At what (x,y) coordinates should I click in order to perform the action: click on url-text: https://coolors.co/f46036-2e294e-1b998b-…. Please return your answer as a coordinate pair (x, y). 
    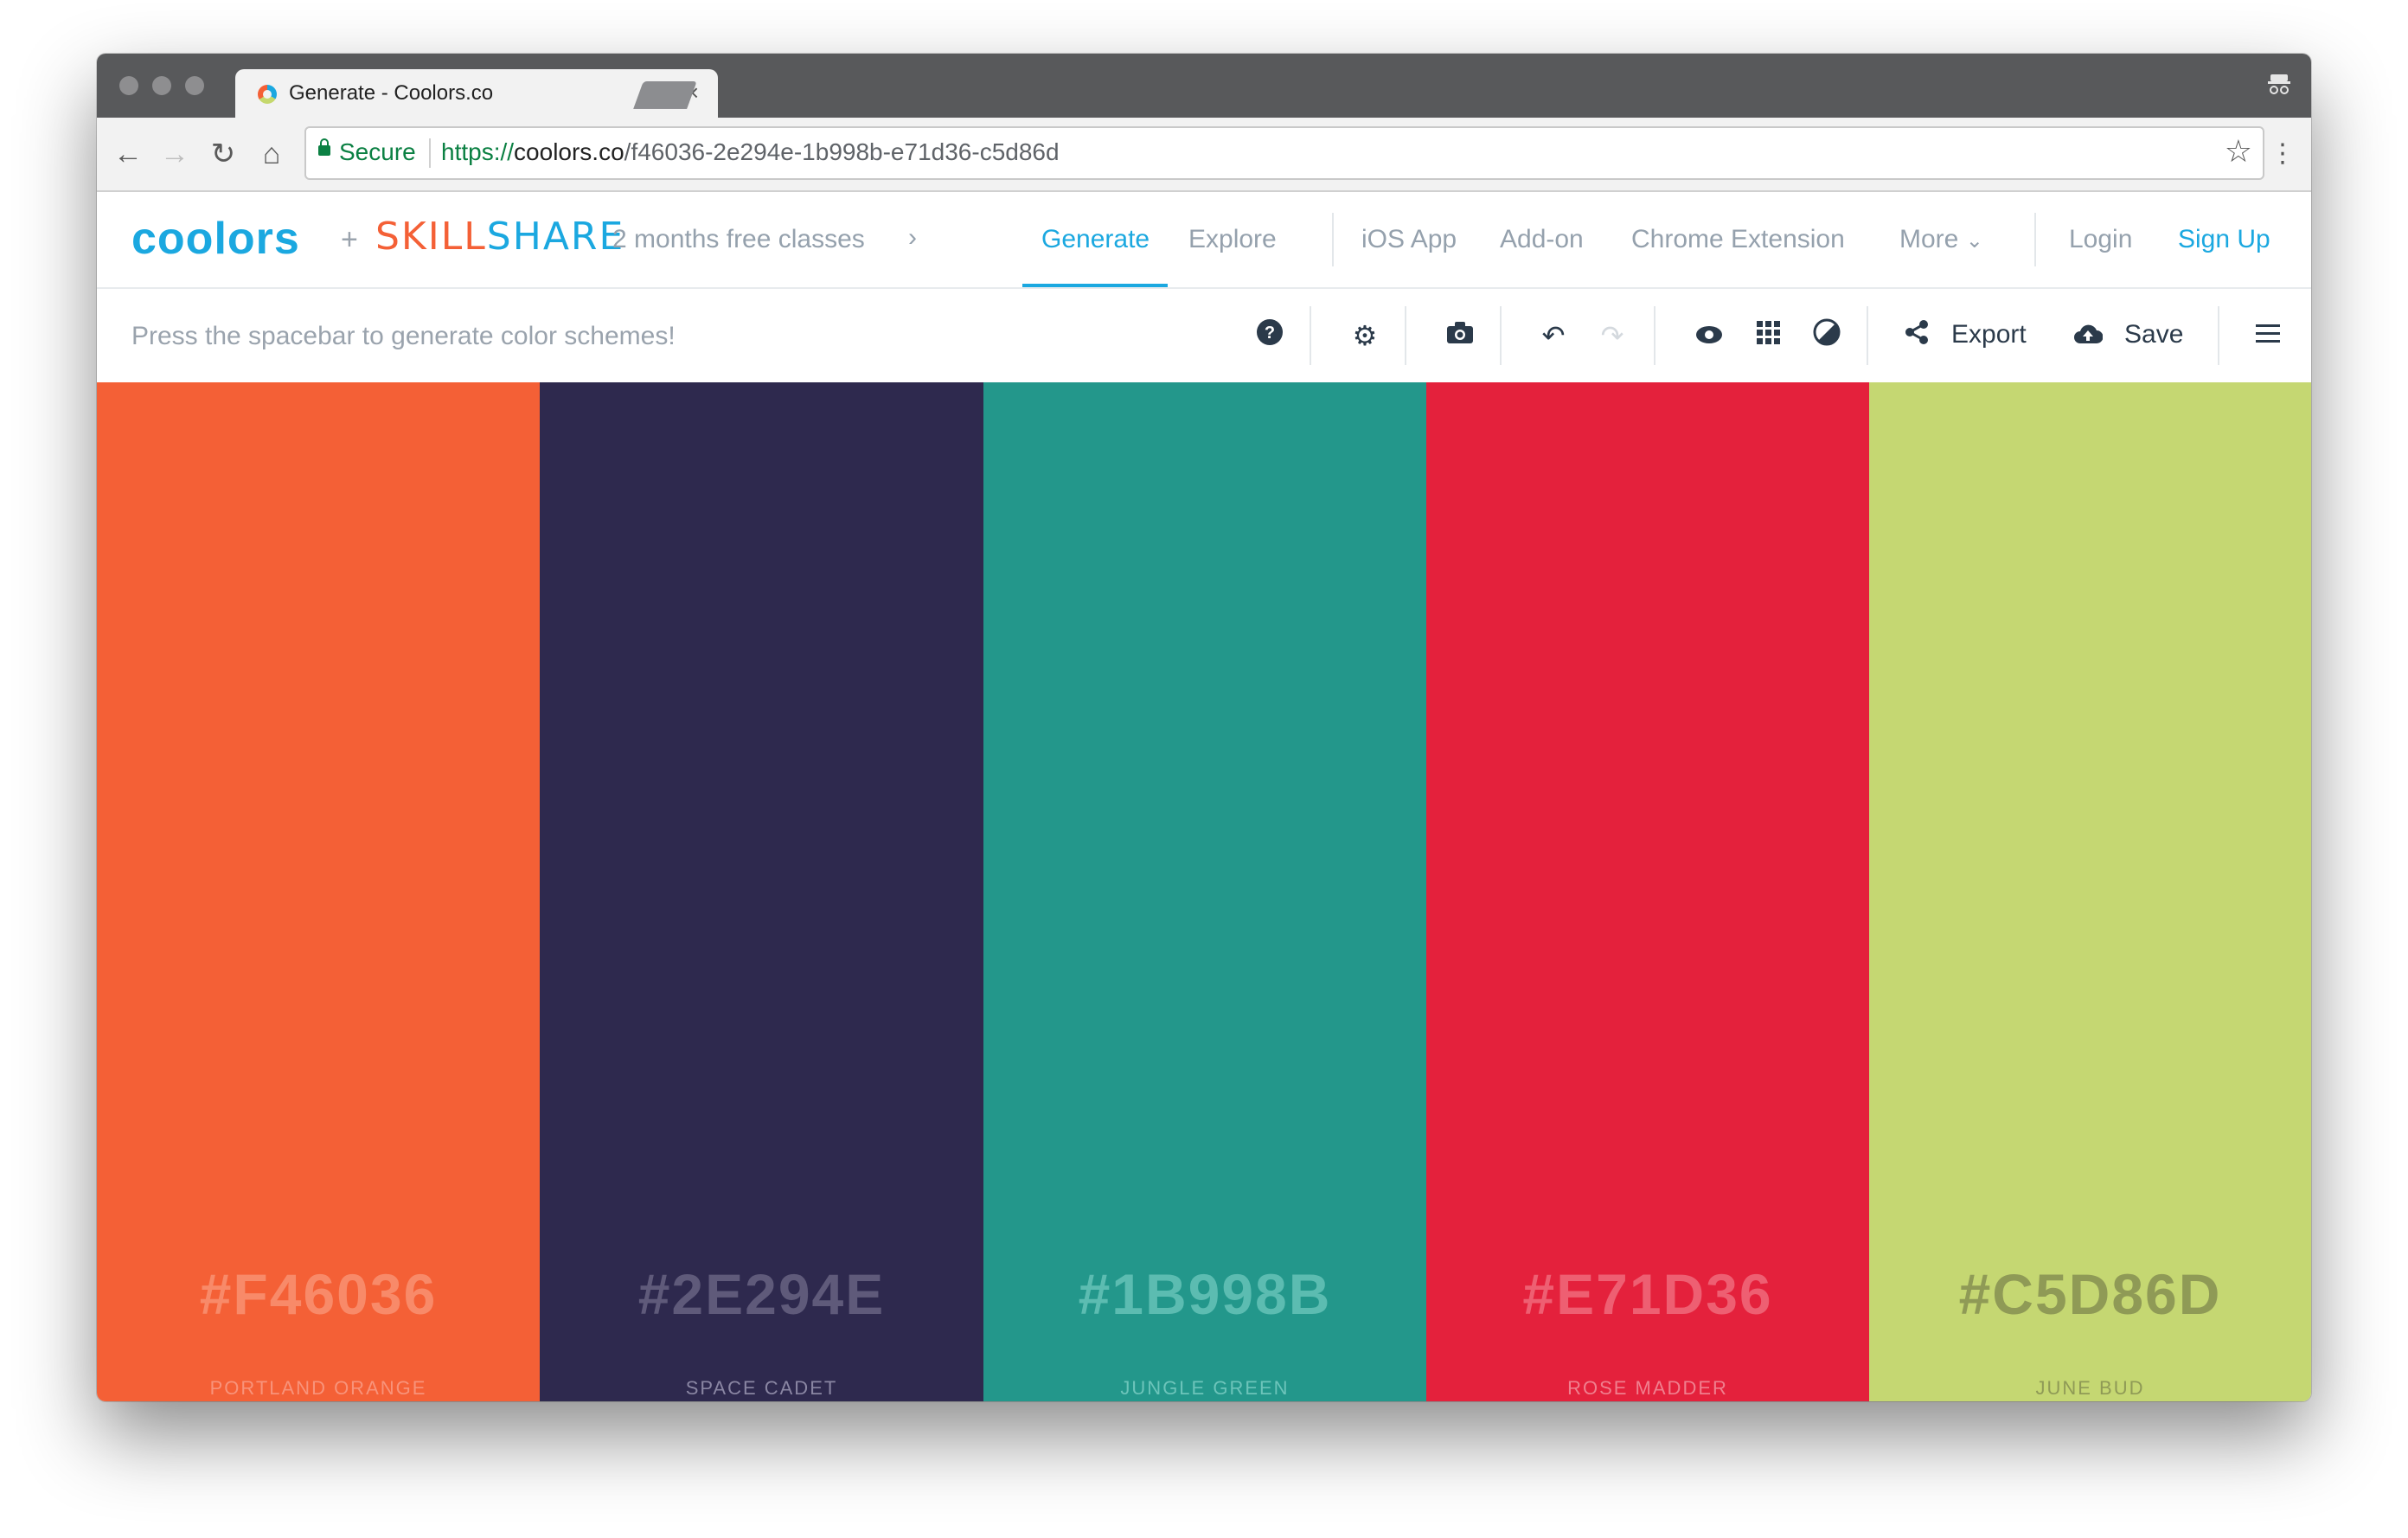
    Looking at the image, I should click on (750, 152).